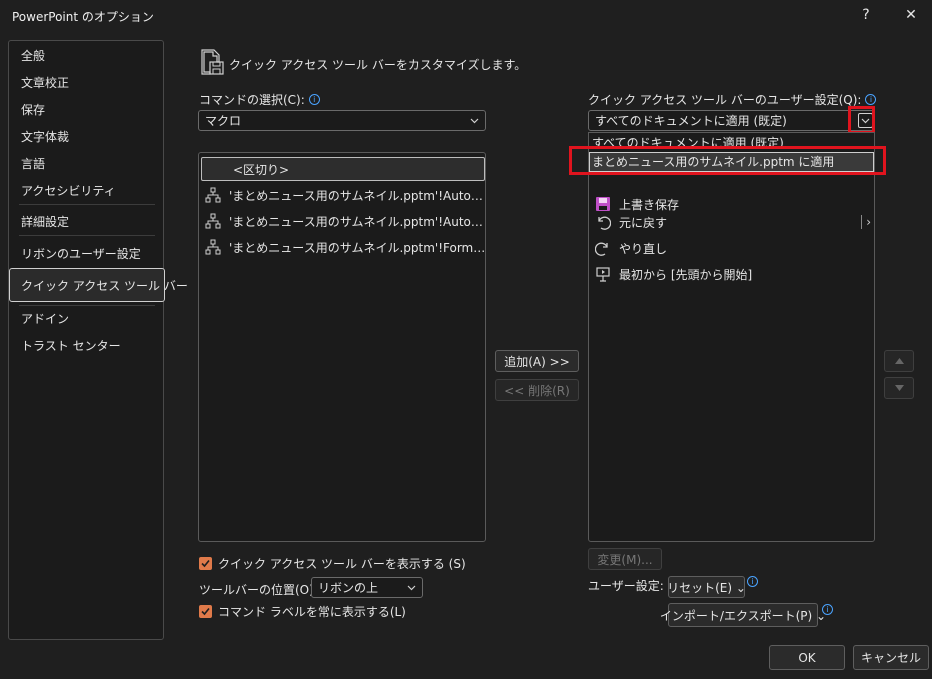  I want to click on list-item: やり直し, so click(631, 248).